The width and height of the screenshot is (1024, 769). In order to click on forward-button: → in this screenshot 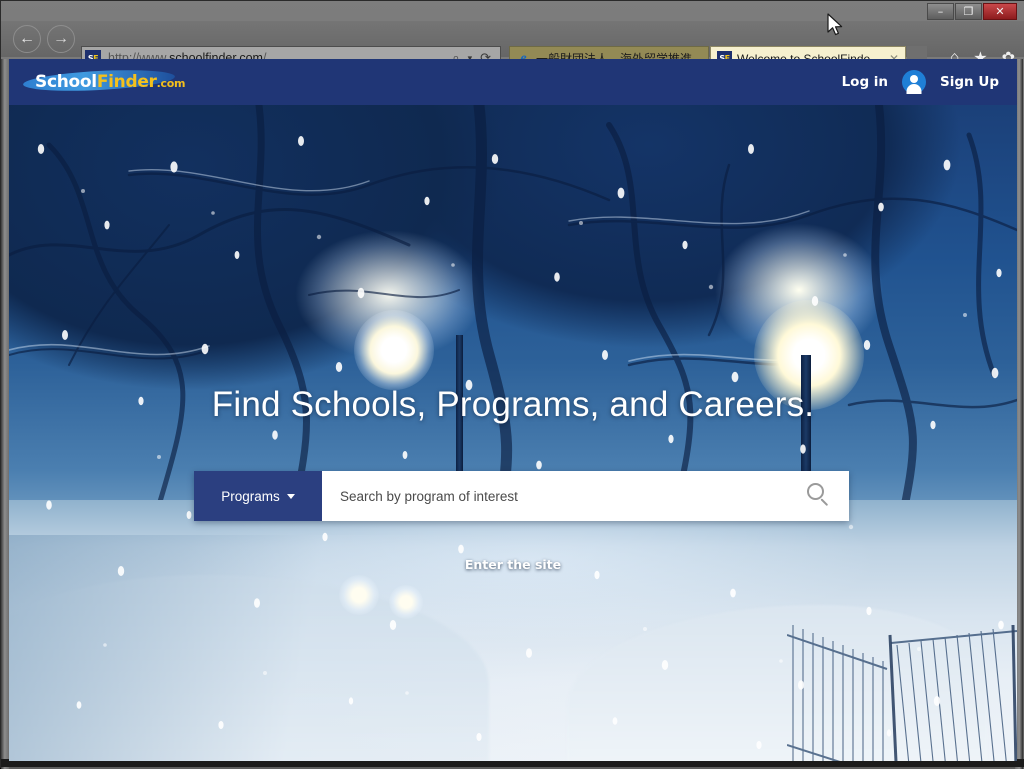, I will do `click(61, 39)`.